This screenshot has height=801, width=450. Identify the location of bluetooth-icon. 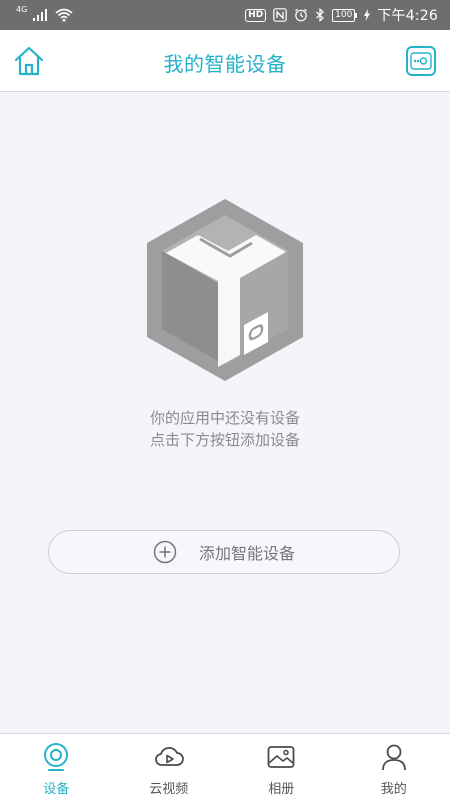
(320, 15).